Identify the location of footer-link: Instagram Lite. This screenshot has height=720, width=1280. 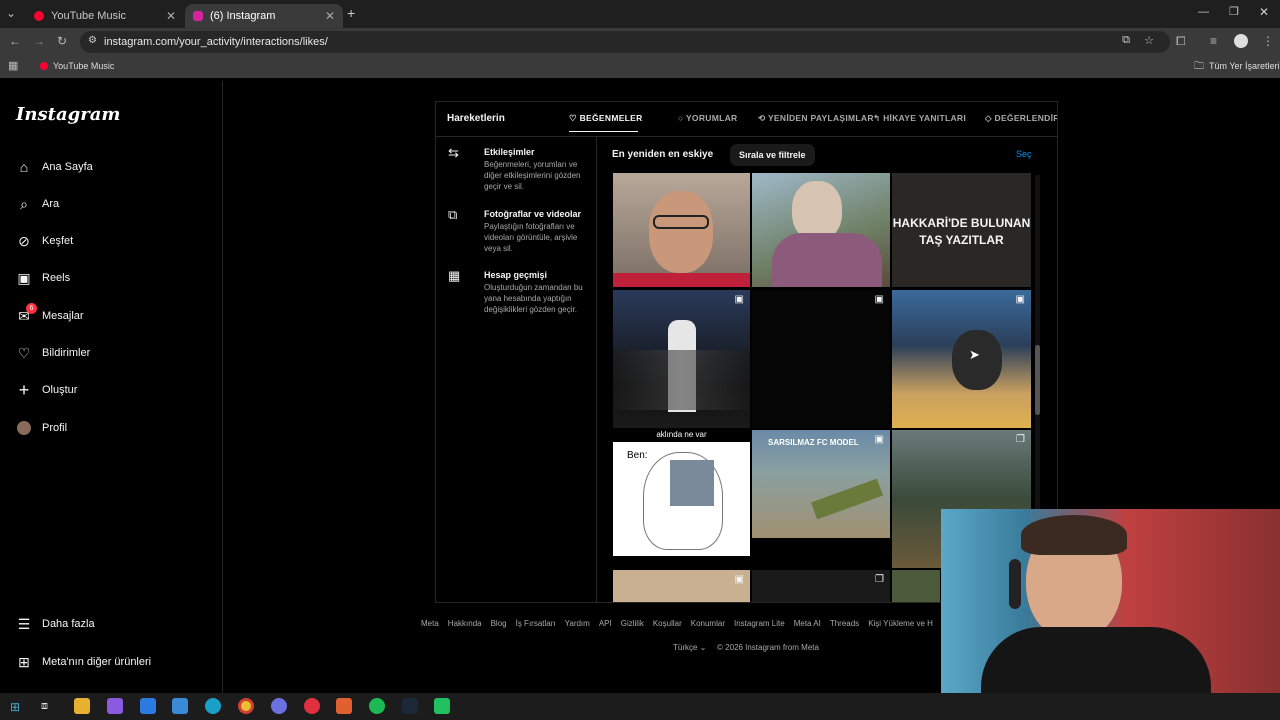
(759, 623).